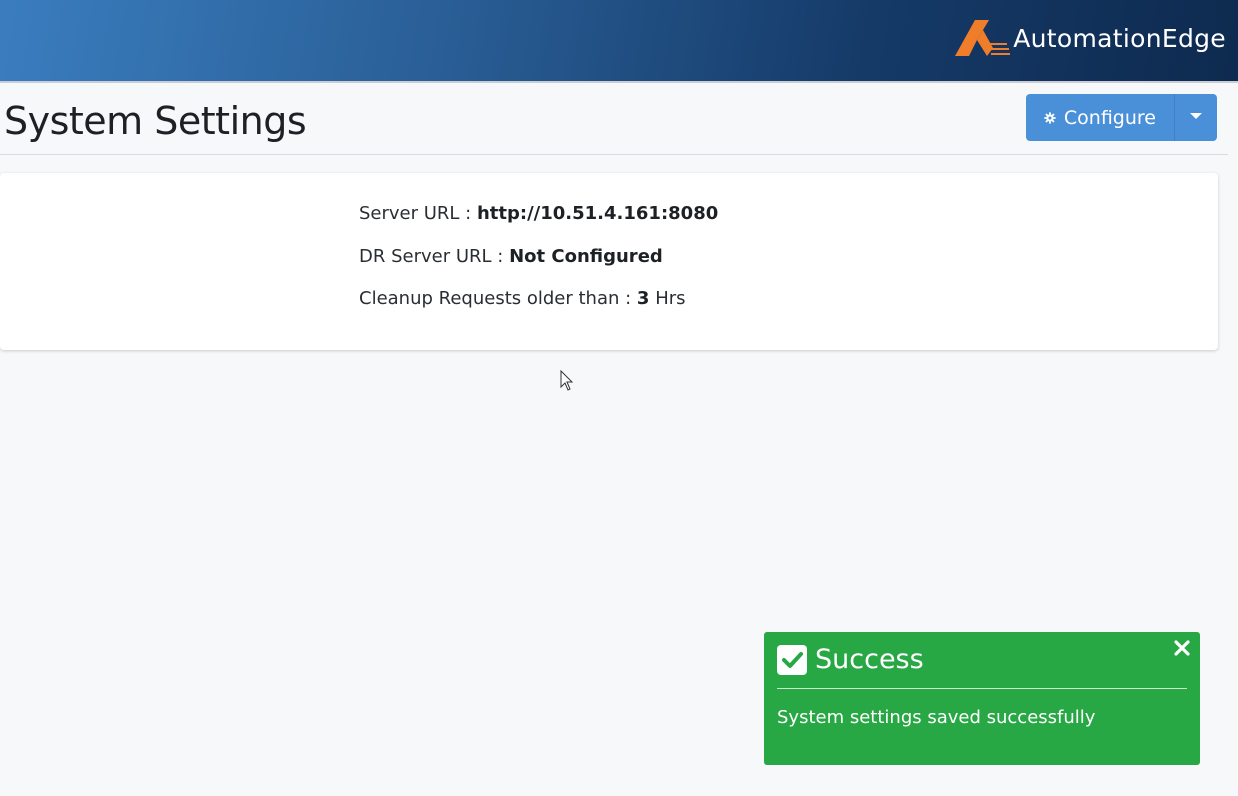 The image size is (1238, 796). What do you see at coordinates (567, 380) in the screenshot?
I see `mouse-cursor-icon` at bounding box center [567, 380].